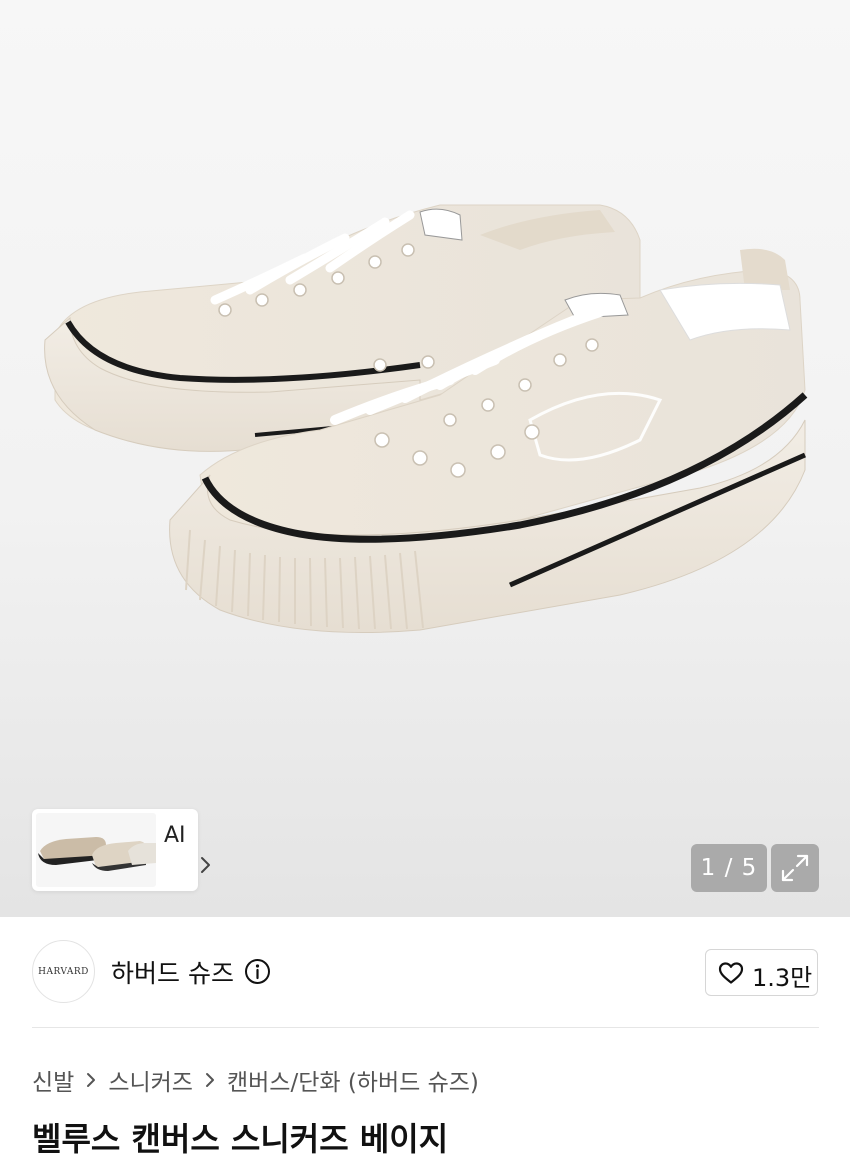  I want to click on heart-icon, so click(731, 973).